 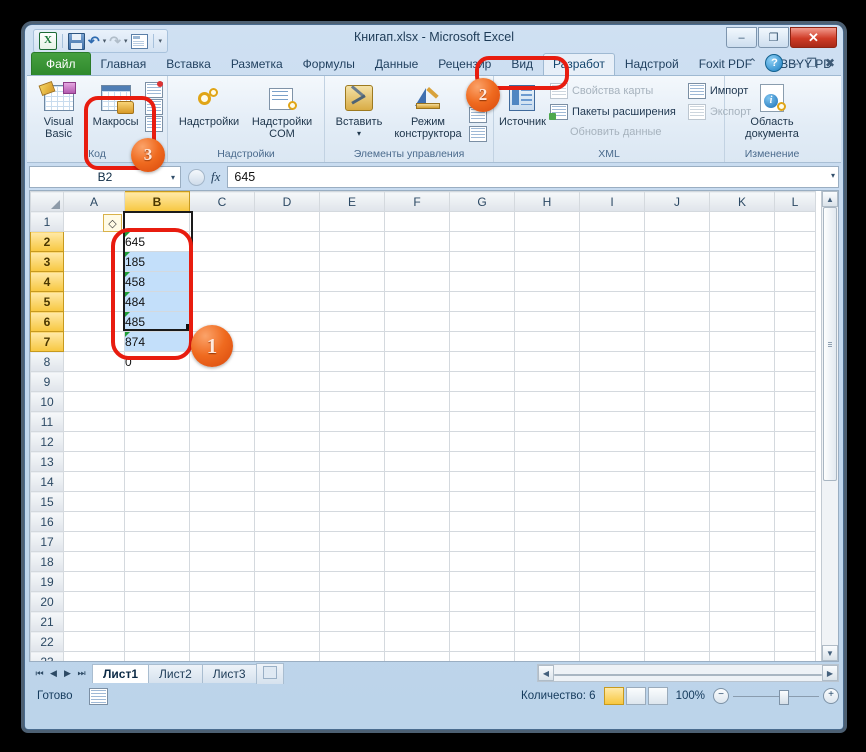 I want to click on cell-j15, so click(x=677, y=501).